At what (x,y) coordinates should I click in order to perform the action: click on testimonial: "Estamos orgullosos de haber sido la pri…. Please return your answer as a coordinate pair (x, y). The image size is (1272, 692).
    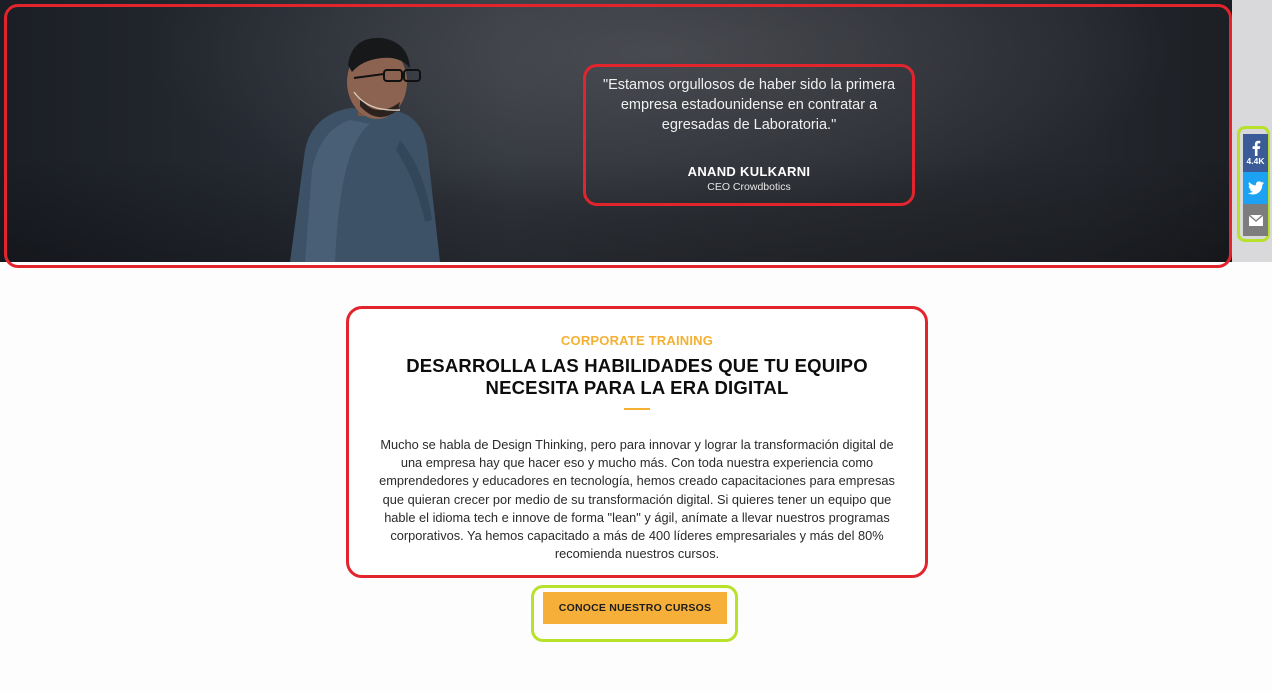
    Looking at the image, I should click on (749, 135).